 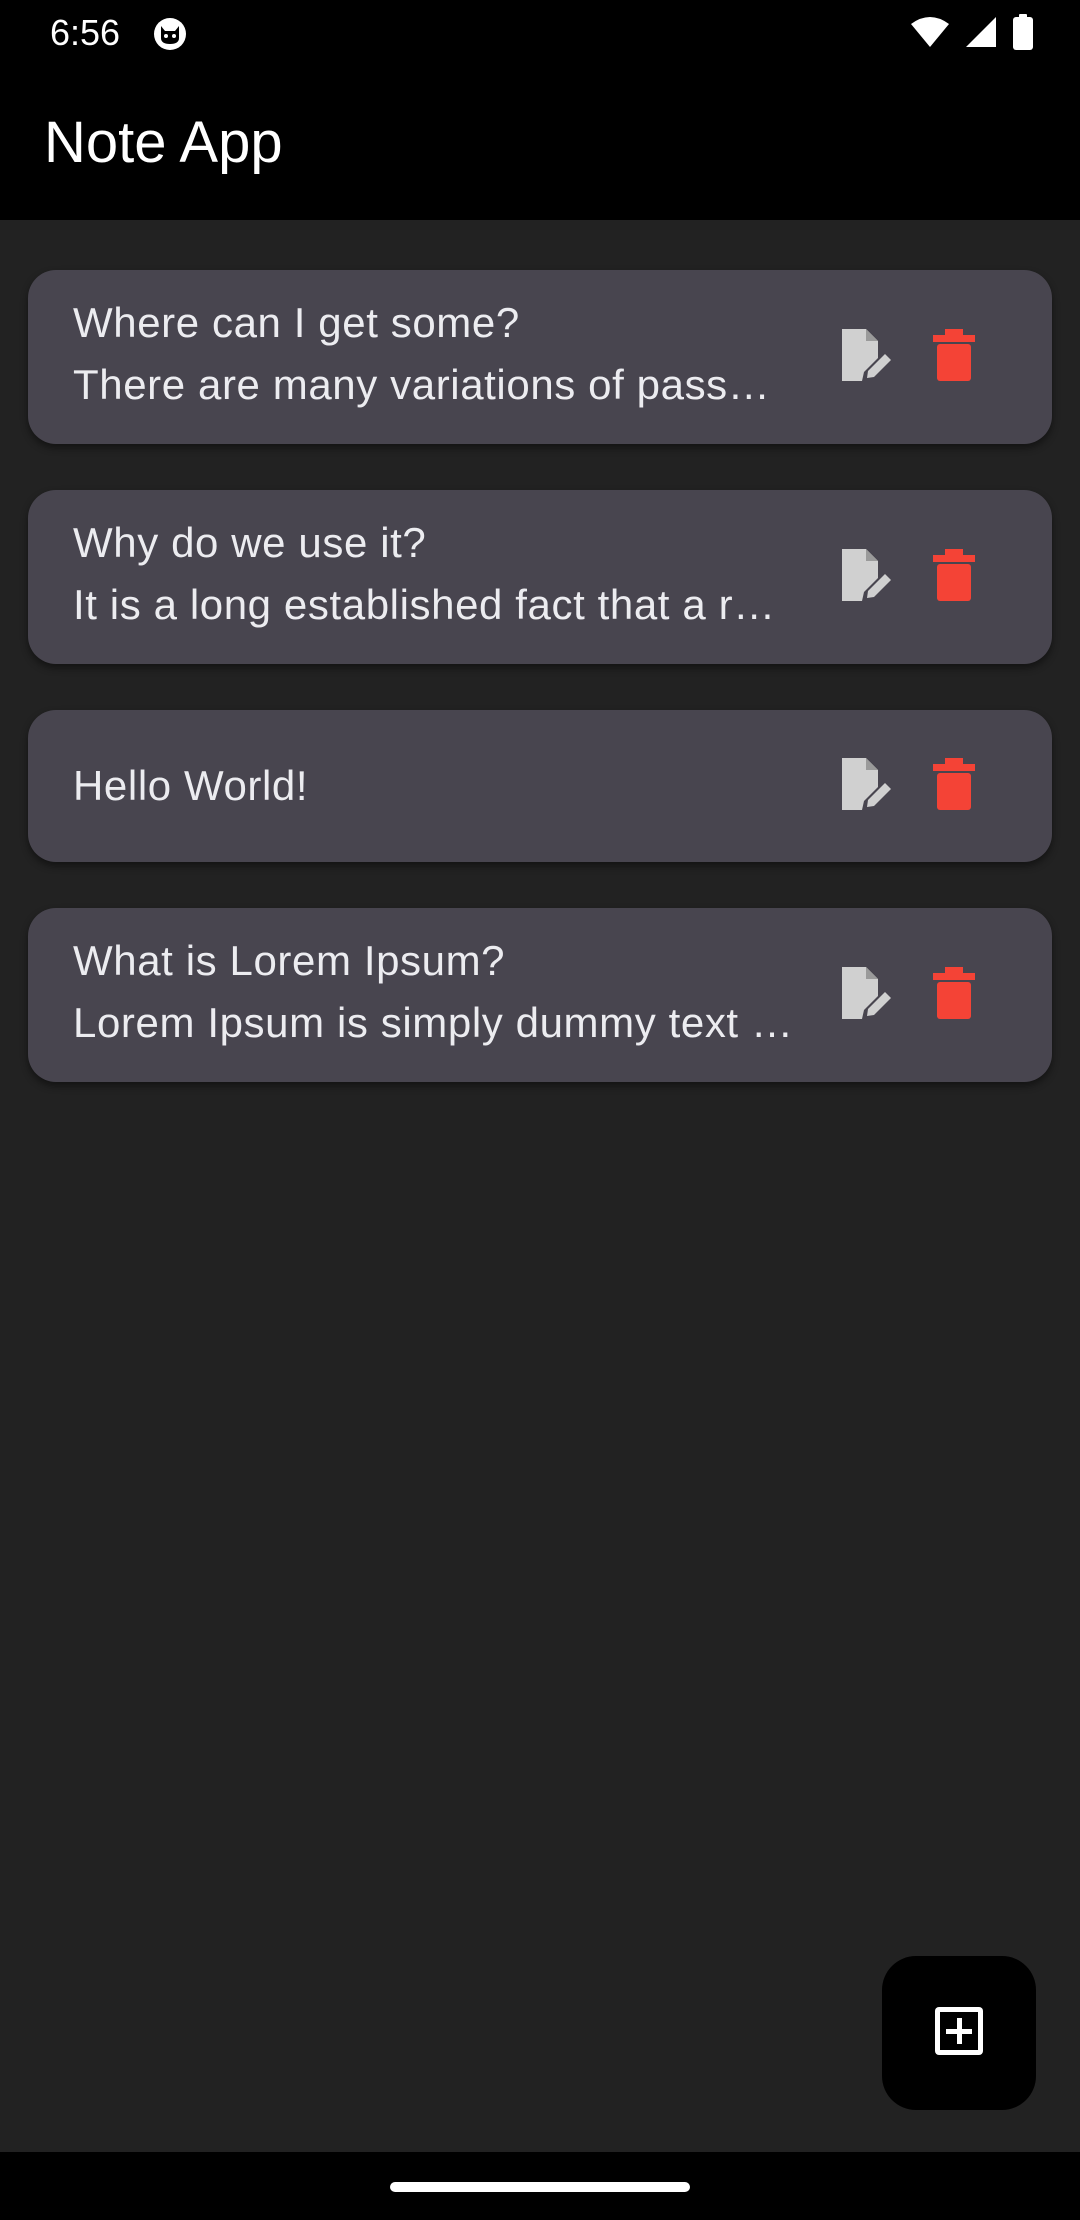 I want to click on battery-icon, so click(x=1023, y=34).